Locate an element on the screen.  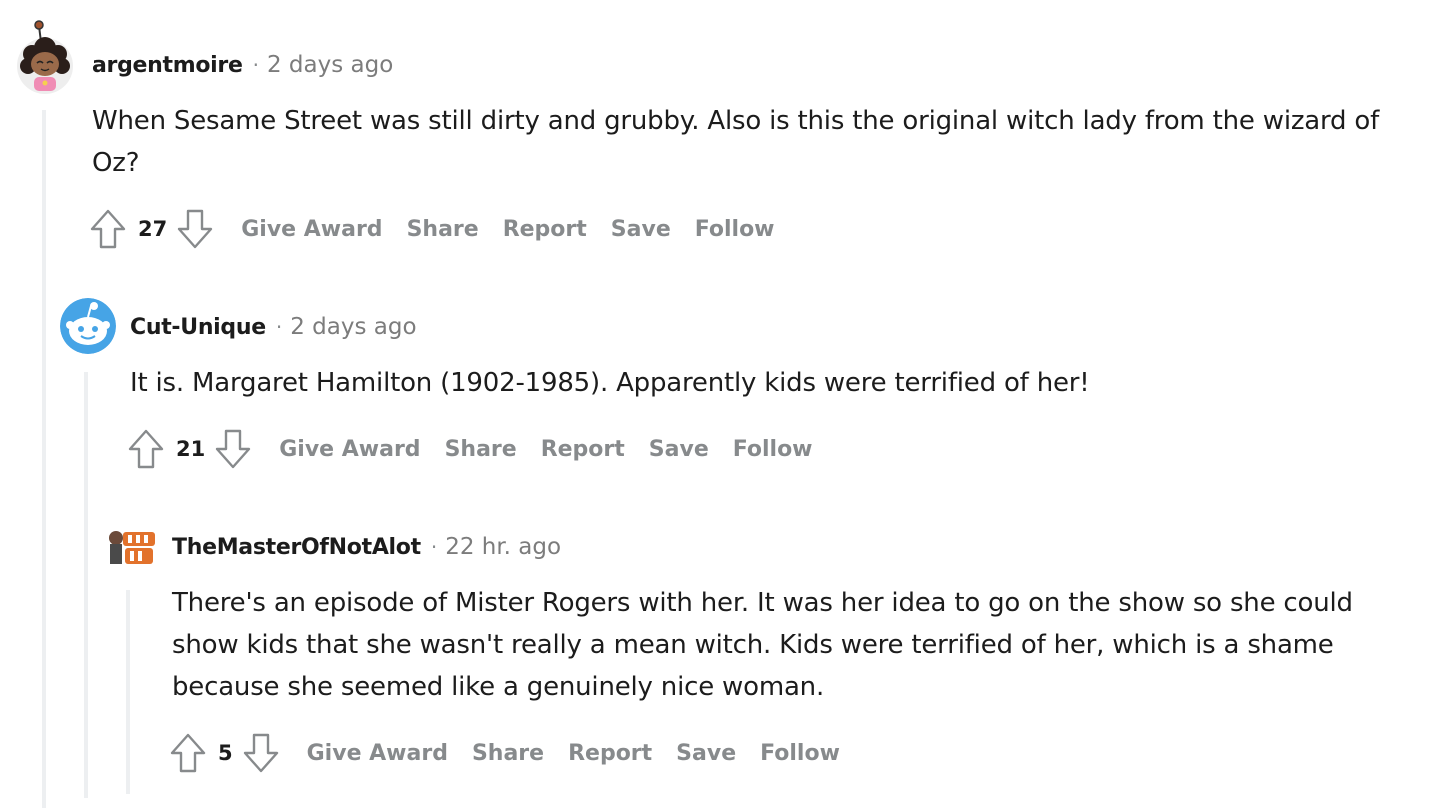
comment-timestamp: 22 hr. ago is located at coordinates (503, 547).